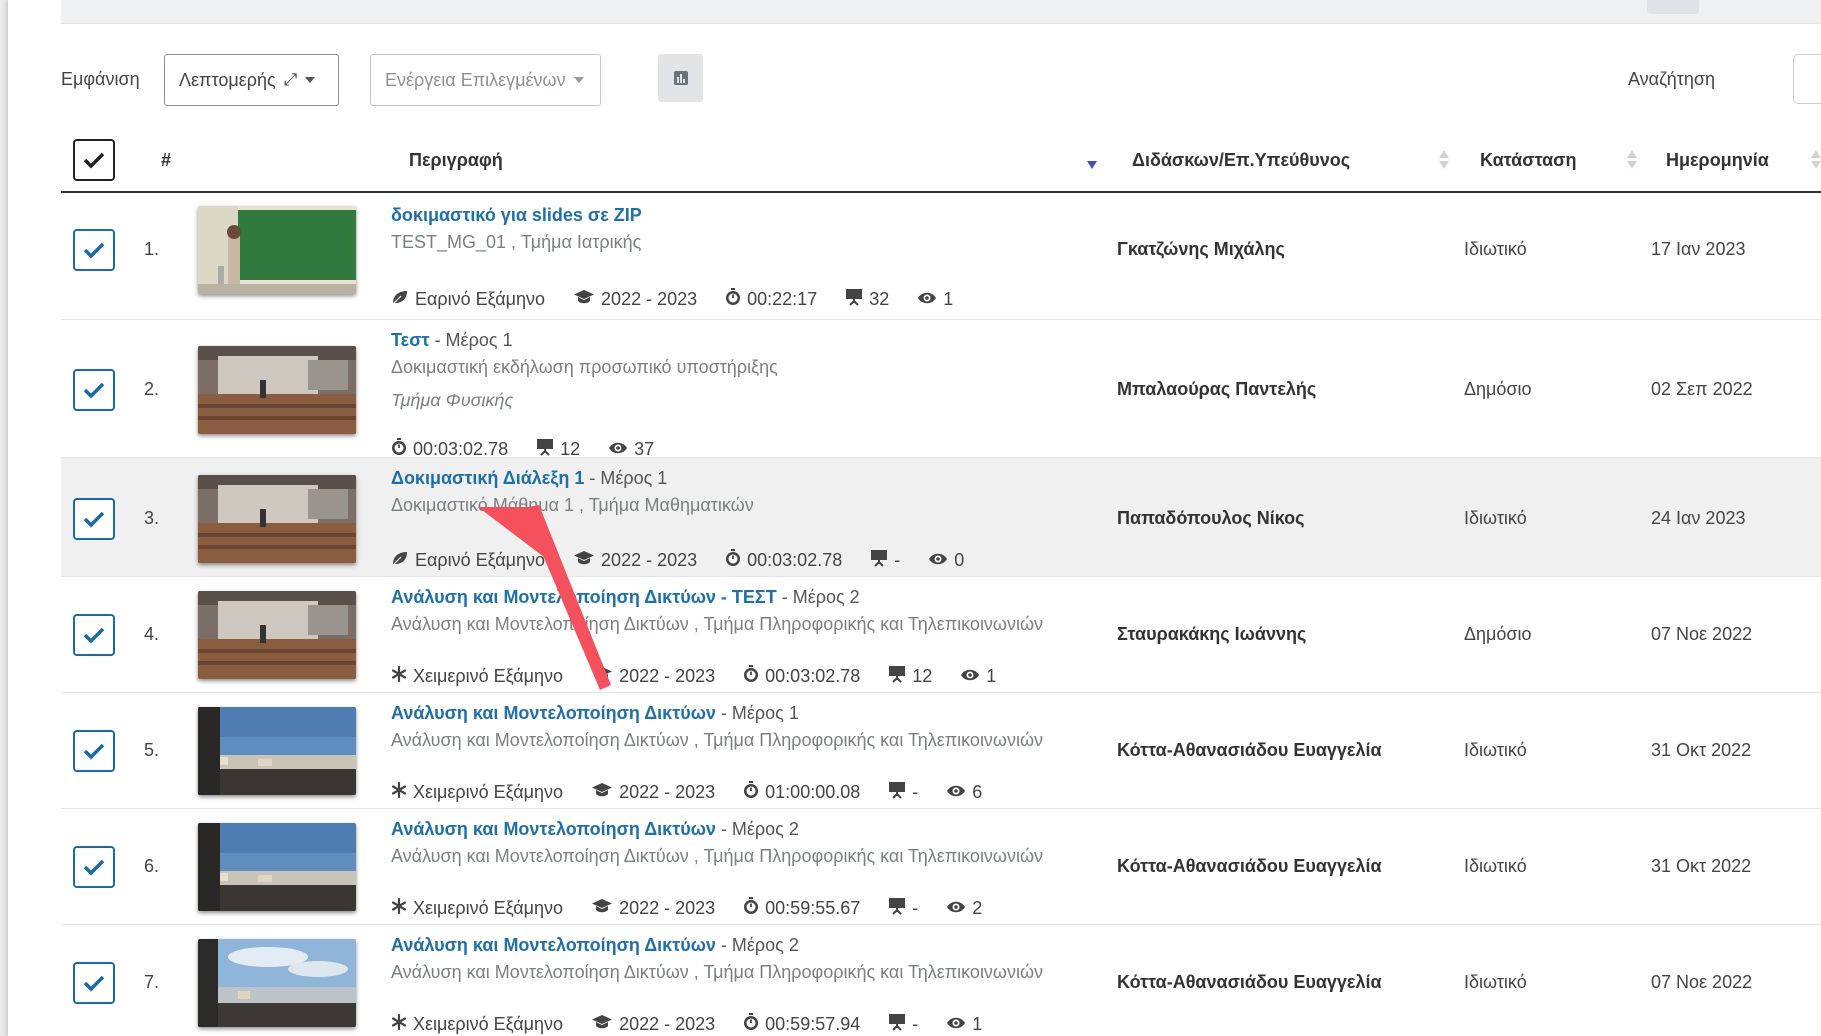  Describe the element at coordinates (471, 340) in the screenshot. I see `lecture-part: - Μέρος 1` at that location.